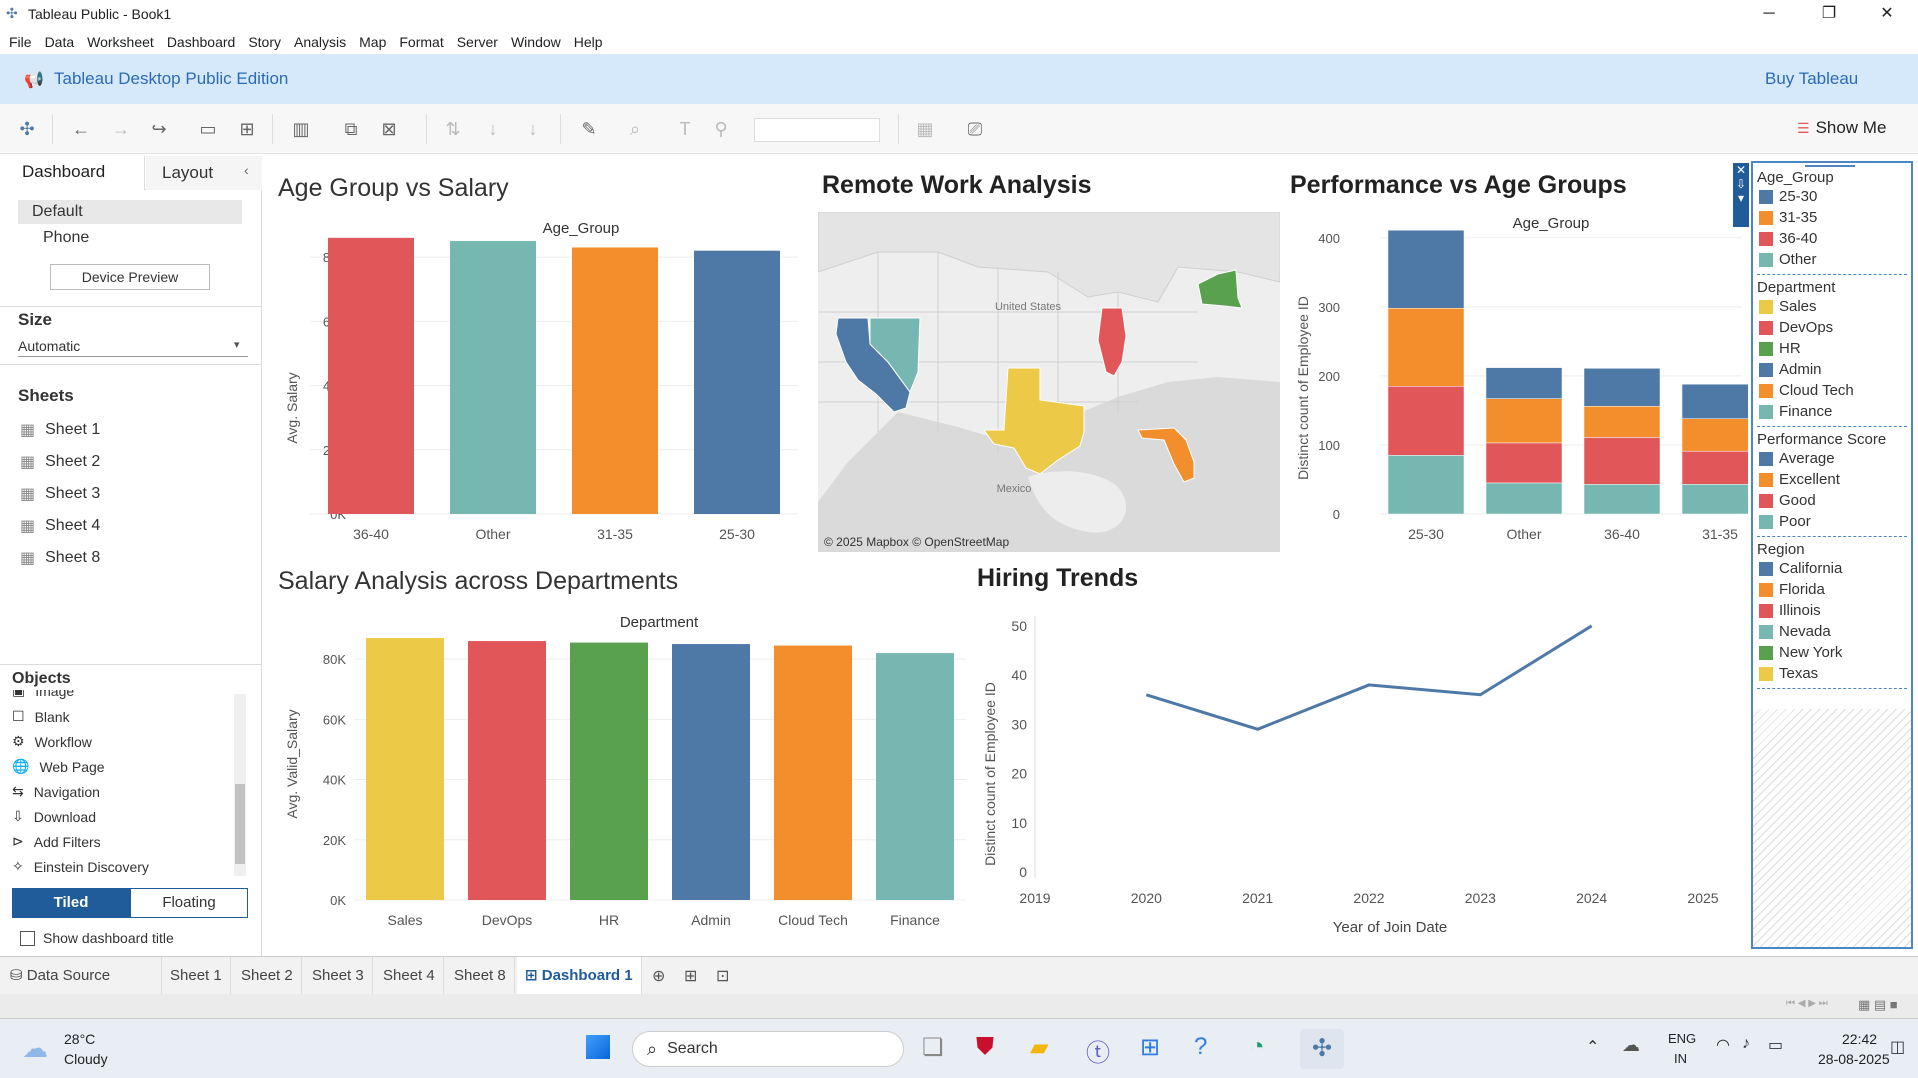  Describe the element at coordinates (1811, 79) in the screenshot. I see `buy-tableau-link: Buy Tableau` at that location.